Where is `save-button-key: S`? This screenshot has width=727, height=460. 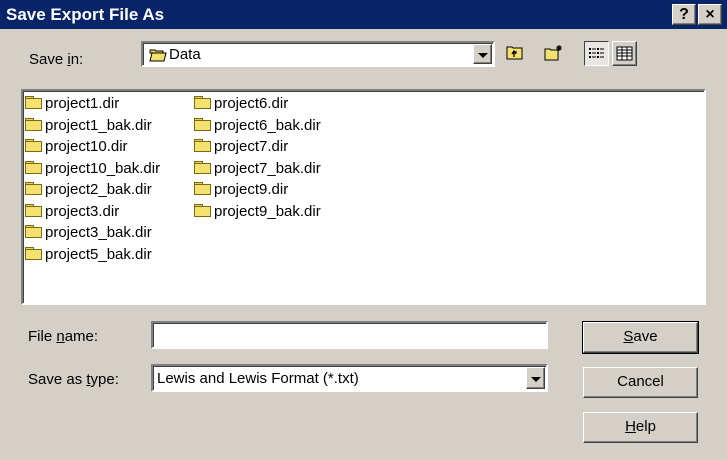
save-button-key: S is located at coordinates (628, 336).